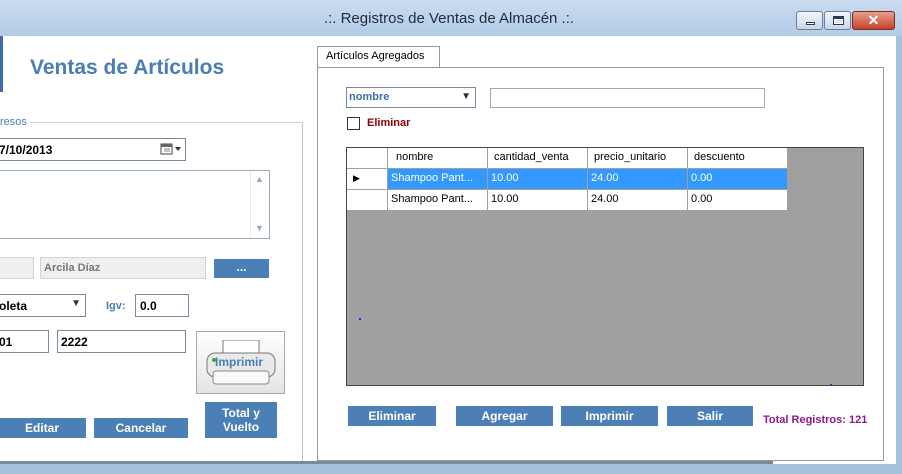  I want to click on column-header: descuento, so click(738, 158).